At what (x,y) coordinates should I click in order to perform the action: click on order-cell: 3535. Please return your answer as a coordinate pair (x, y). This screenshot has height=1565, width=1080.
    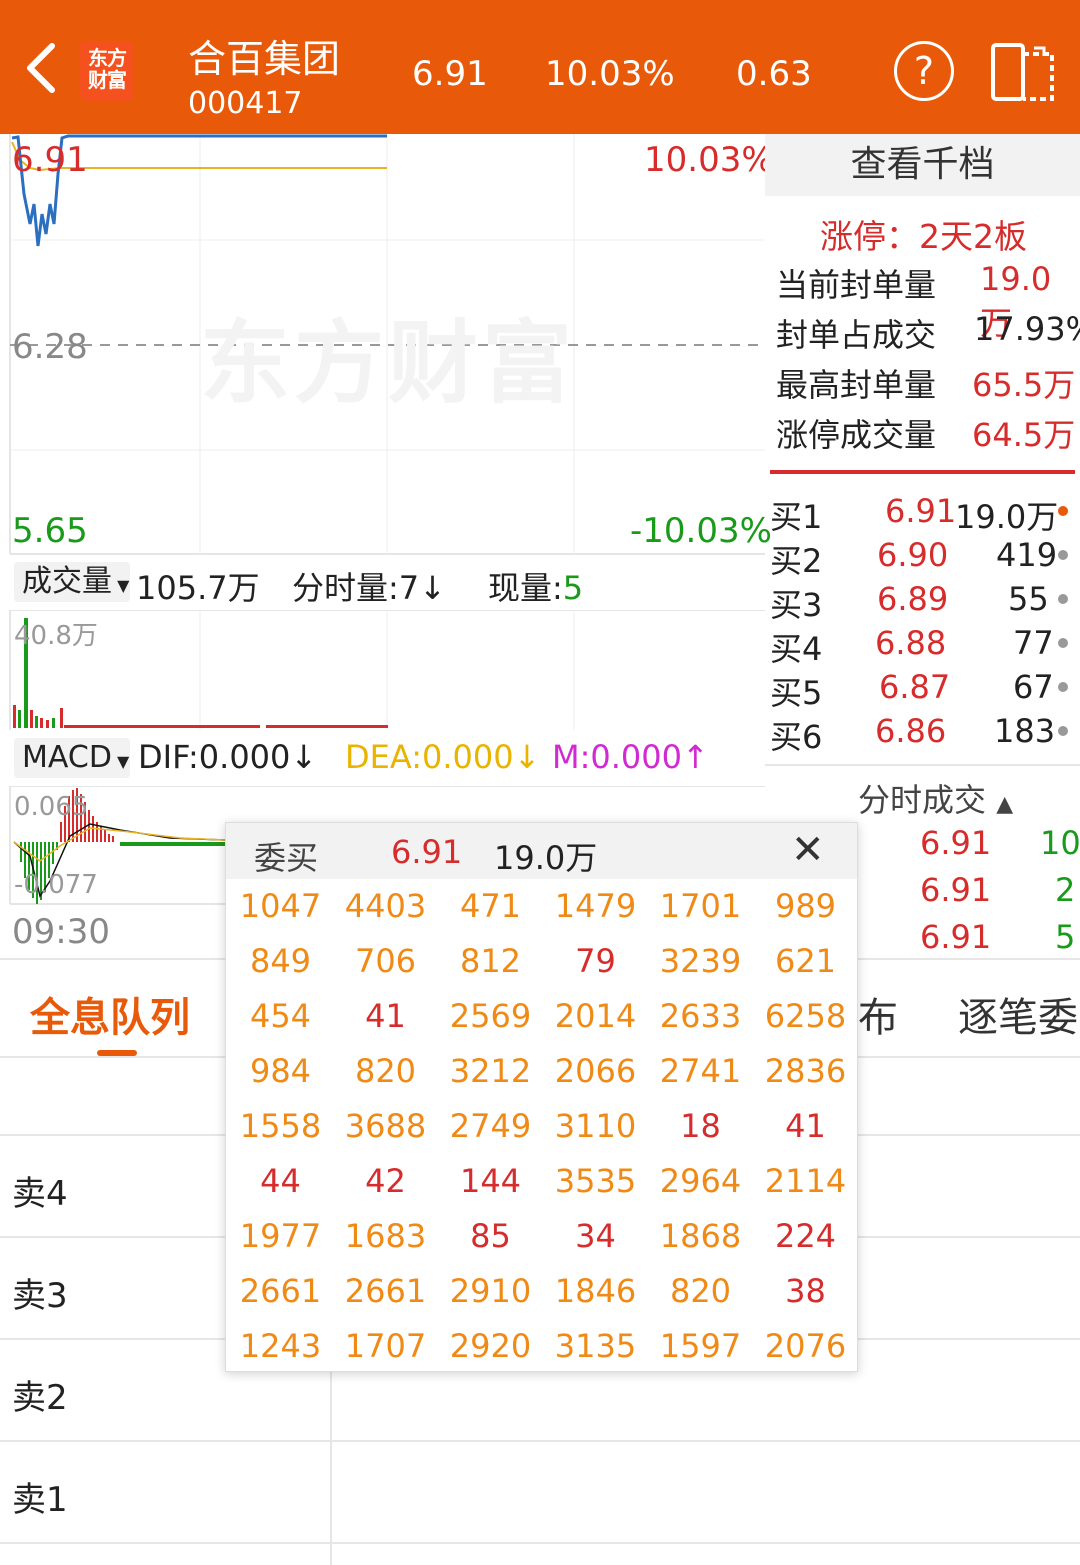
    Looking at the image, I should click on (595, 1181).